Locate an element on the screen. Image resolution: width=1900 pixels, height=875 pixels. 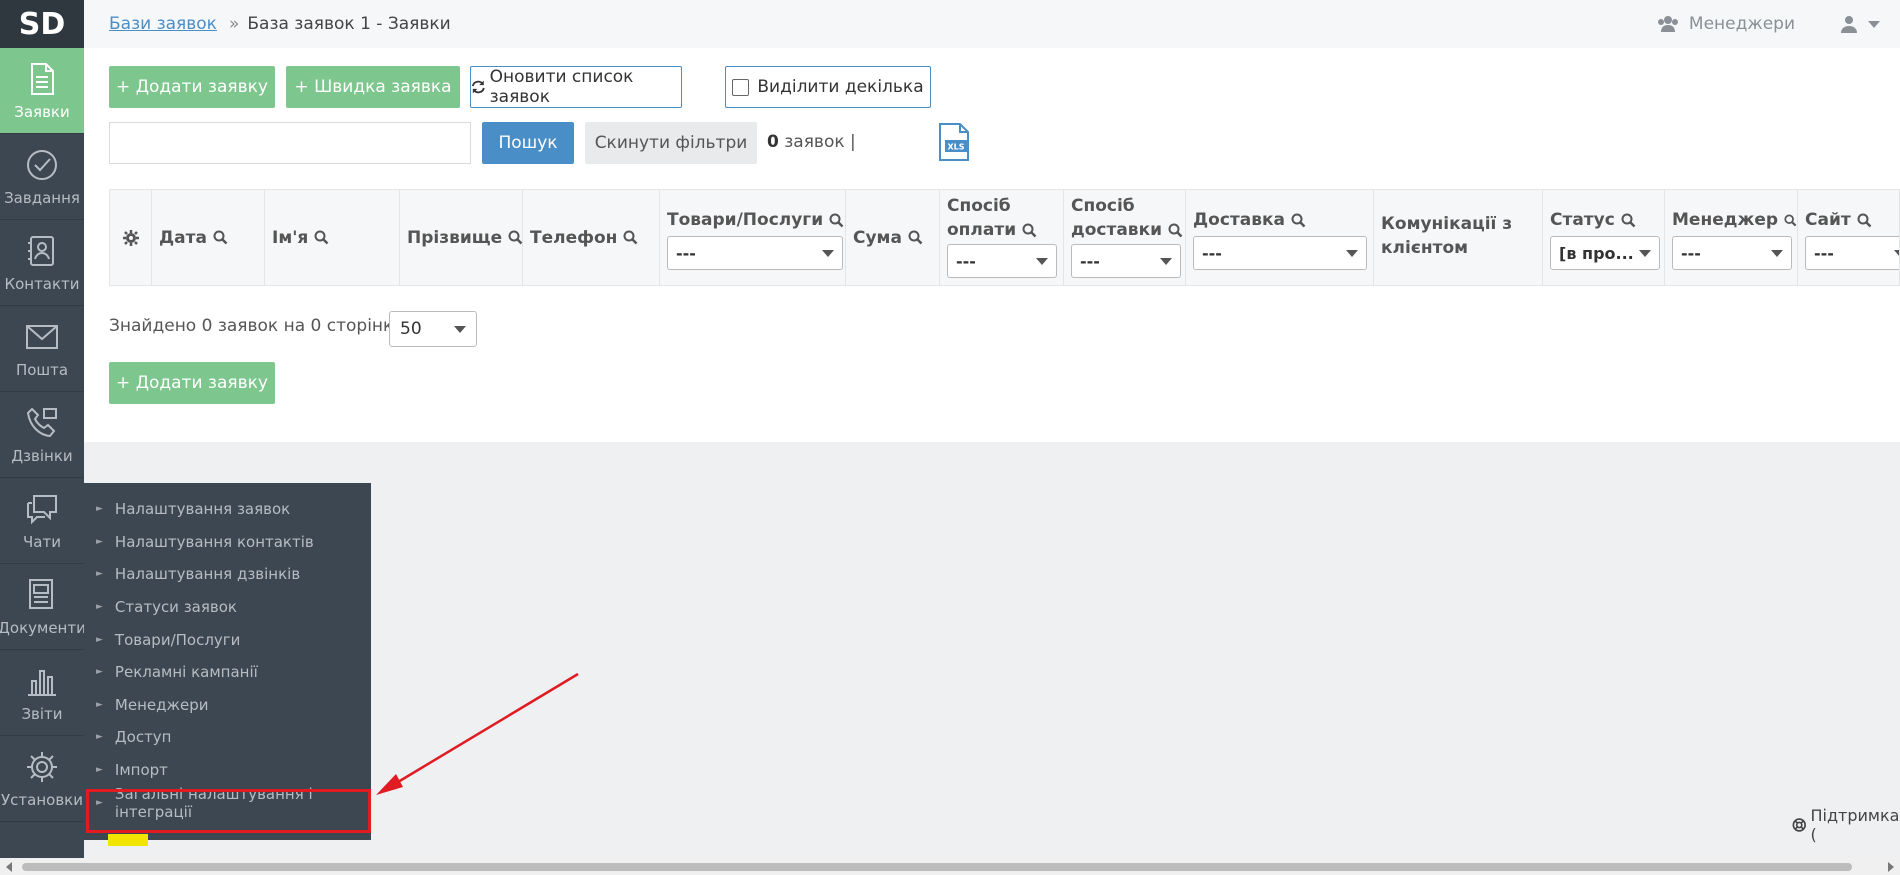
svg-text: XLS is located at coordinates (955, 147).